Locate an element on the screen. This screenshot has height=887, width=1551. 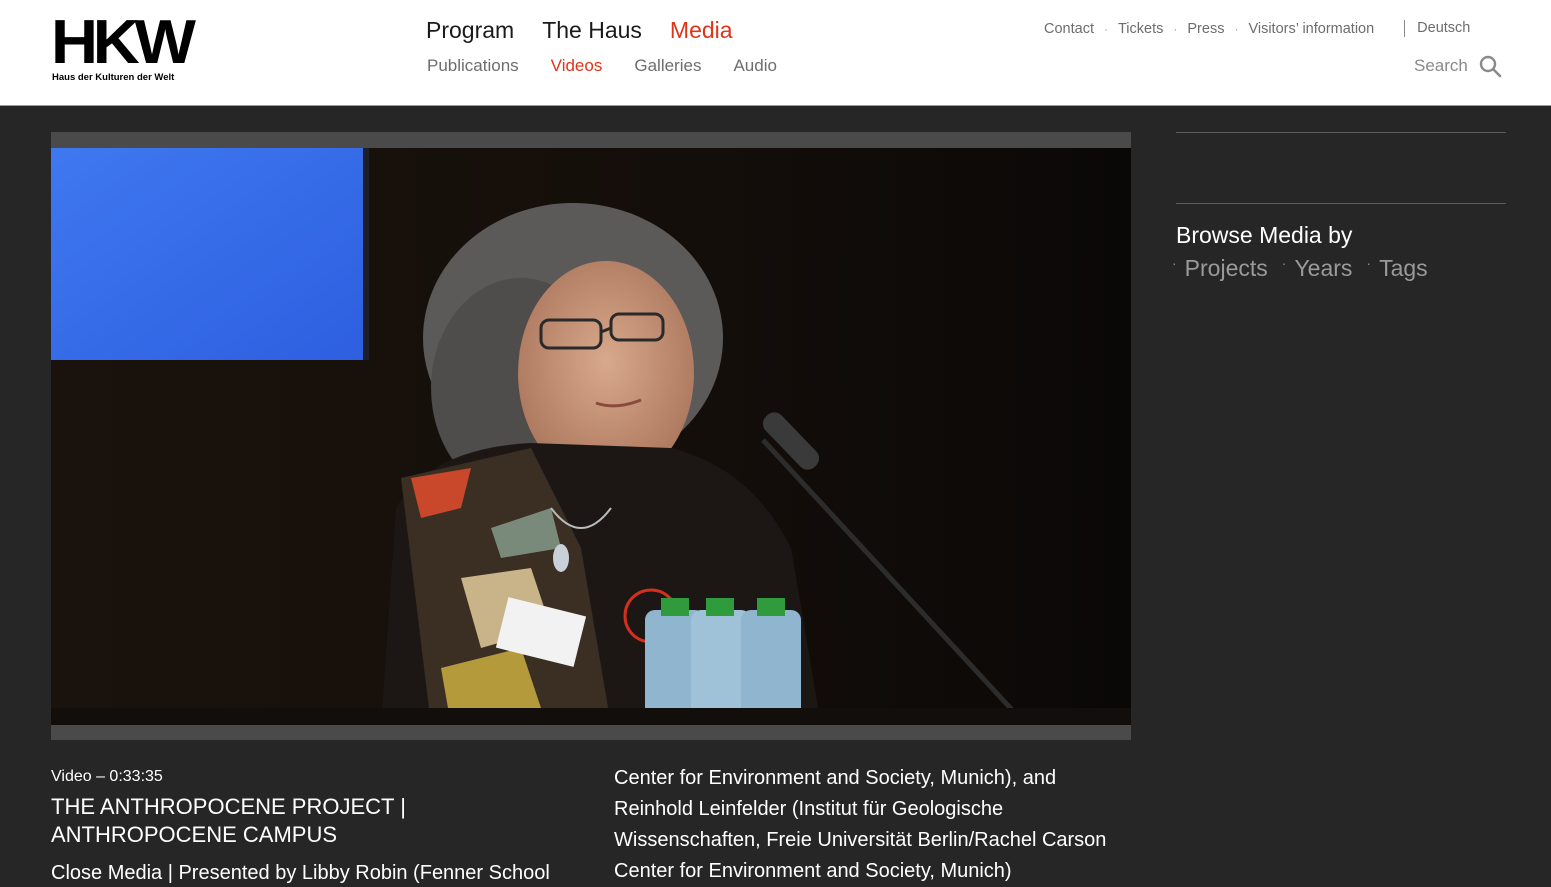
browse-projects-link: Projects is located at coordinates (1226, 268).